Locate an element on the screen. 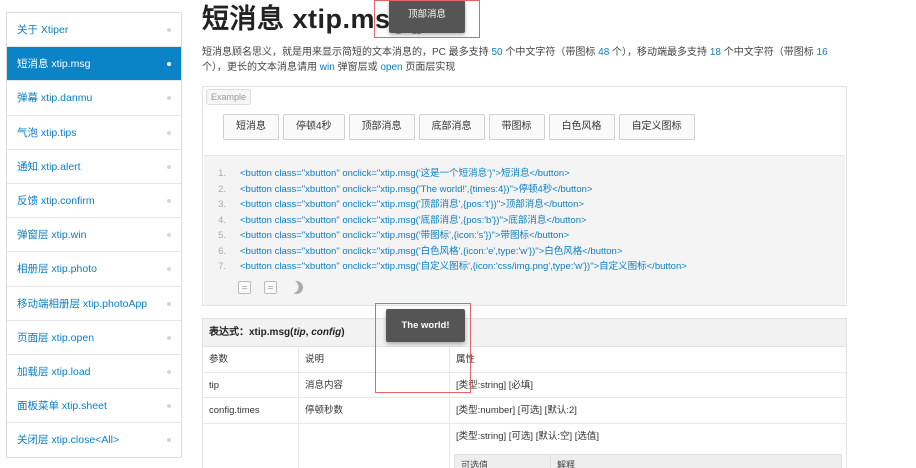 The image size is (916, 468). sidebar-item-label: 相册层 xtip.photo is located at coordinates (57, 269).